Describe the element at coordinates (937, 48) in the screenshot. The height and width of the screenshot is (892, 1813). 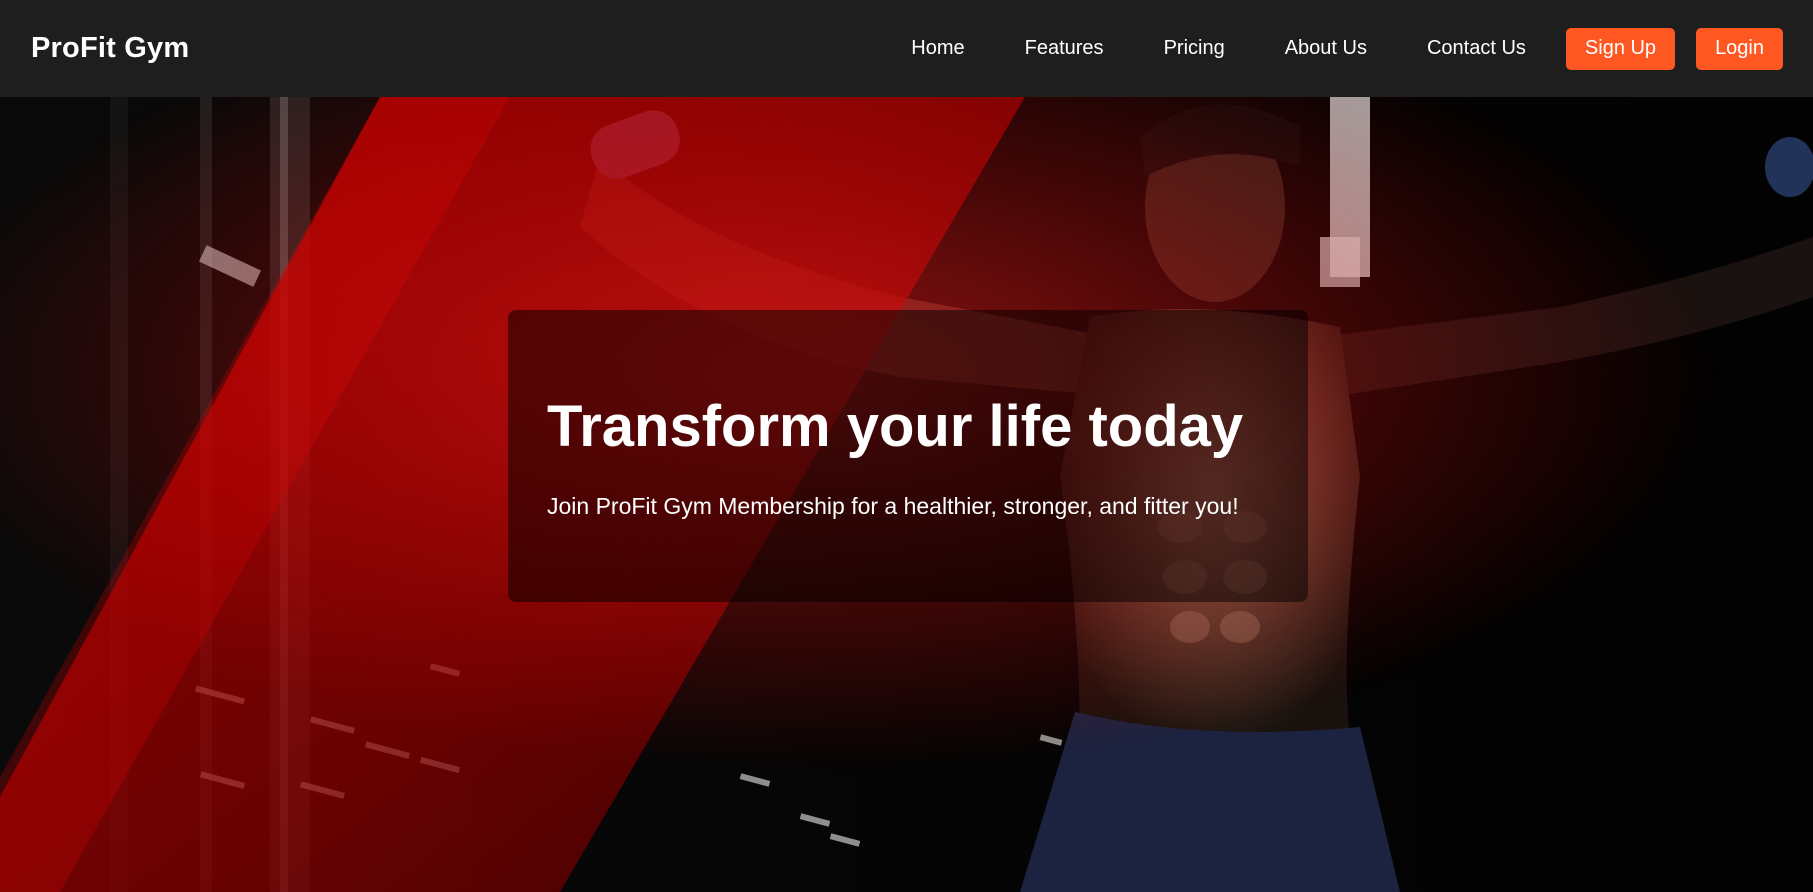
I see `nav-link-home: Home` at that location.